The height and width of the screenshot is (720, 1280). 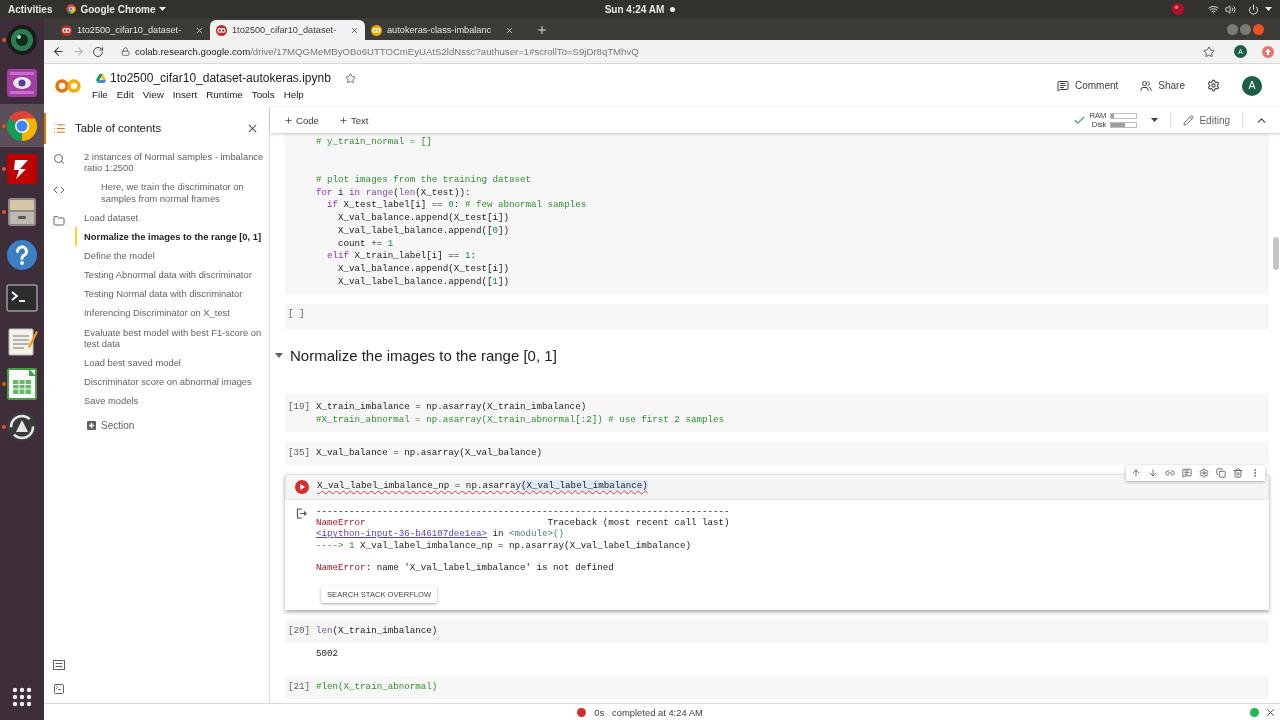 I want to click on comment-button: Comment, so click(x=1087, y=85).